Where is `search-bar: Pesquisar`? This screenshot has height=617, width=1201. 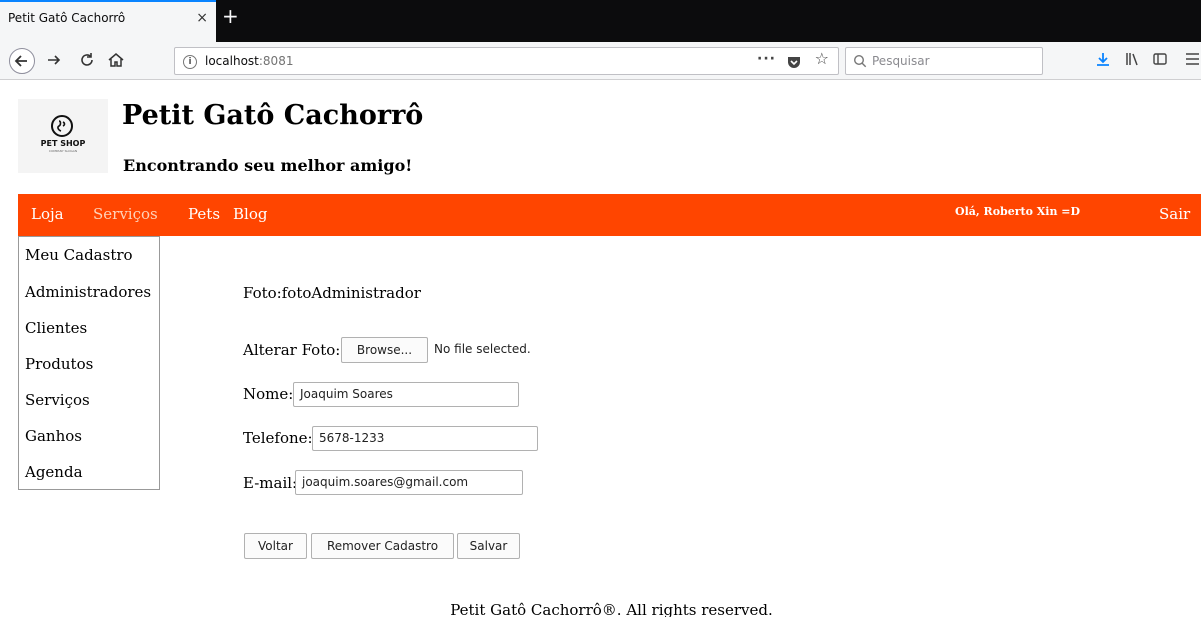
search-bar: Pesquisar is located at coordinates (944, 61).